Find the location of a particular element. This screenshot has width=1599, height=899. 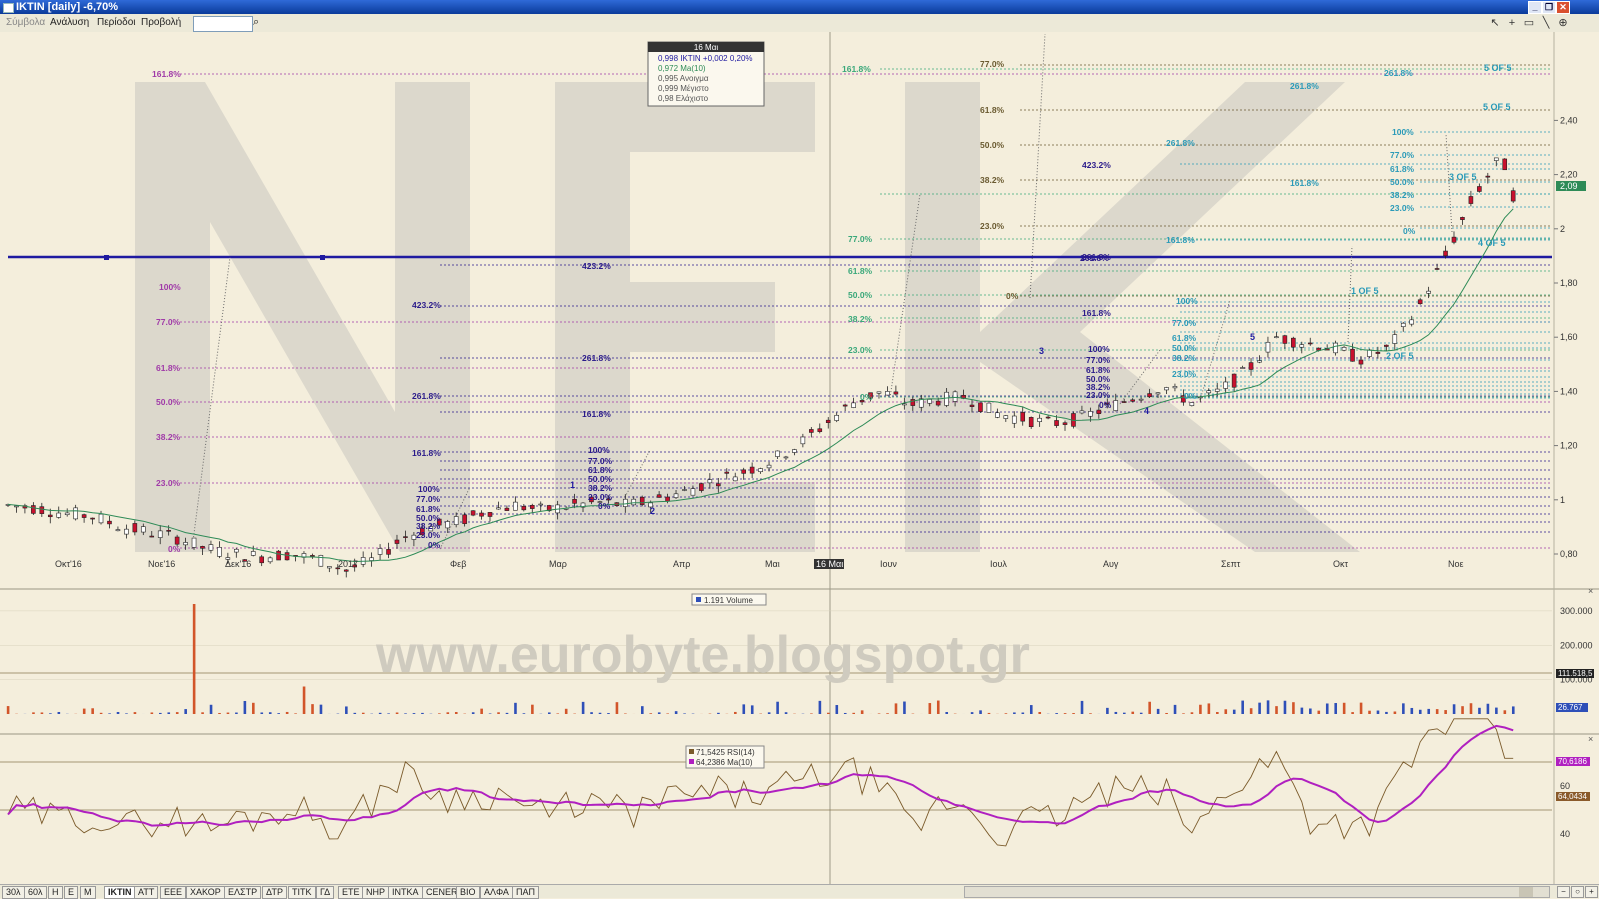

rsi-tag: 70,6186 is located at coordinates (1572, 761).